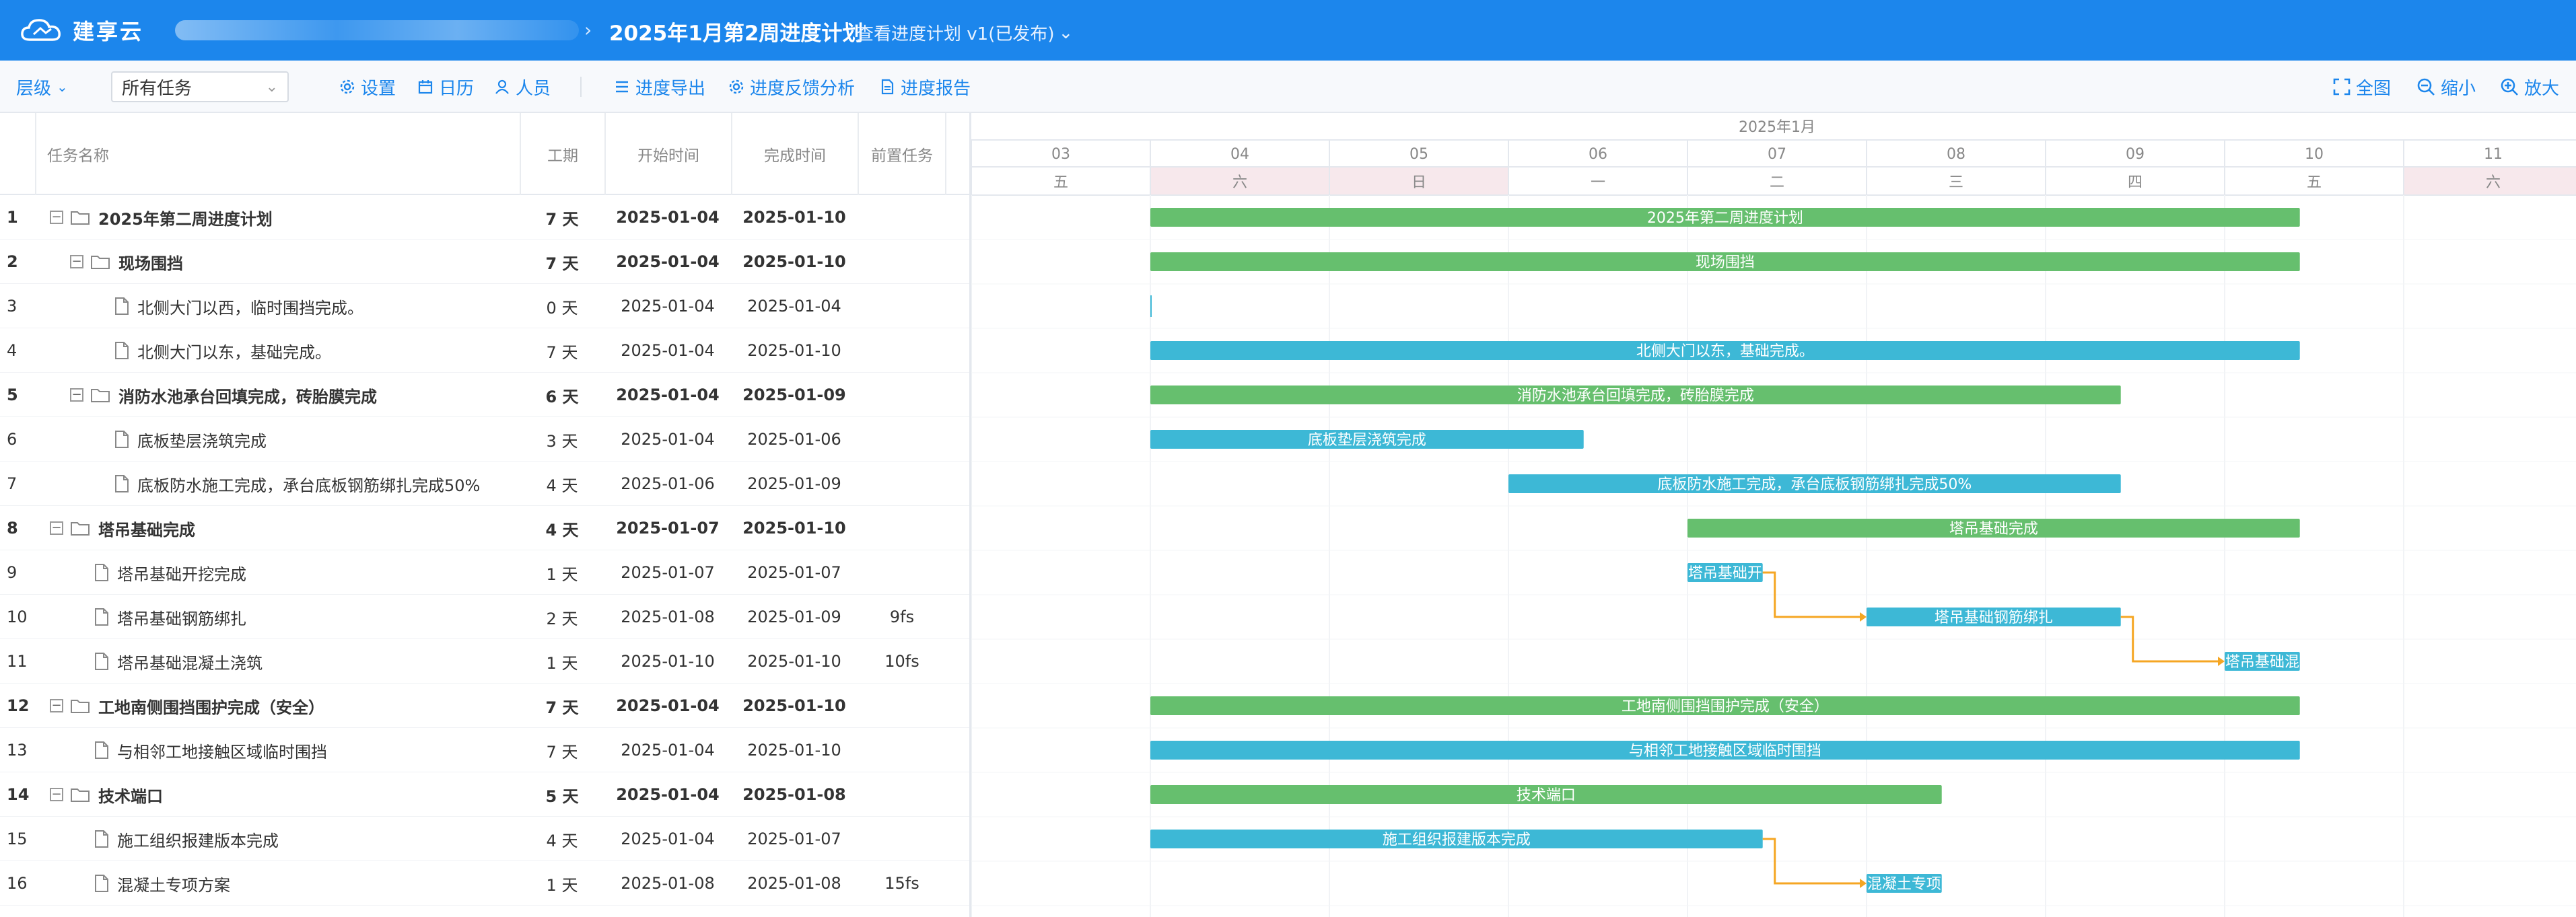 This screenshot has height=917, width=2576. What do you see at coordinates (210, 750) in the screenshot?
I see `task-name-cell: 与相邻工地接触区域临时围挡` at bounding box center [210, 750].